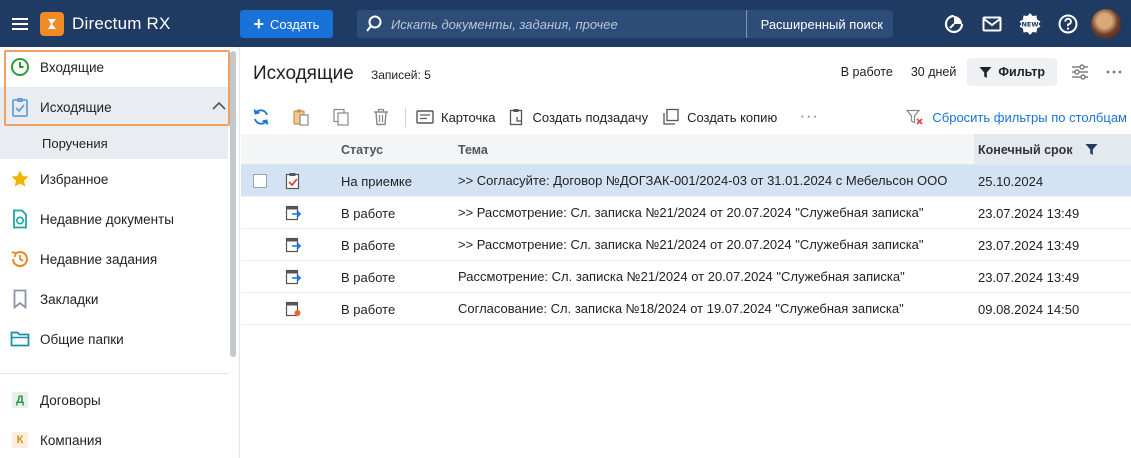  What do you see at coordinates (1021, 72) in the screenshot?
I see `filter-button-label: Фильтр` at bounding box center [1021, 72].